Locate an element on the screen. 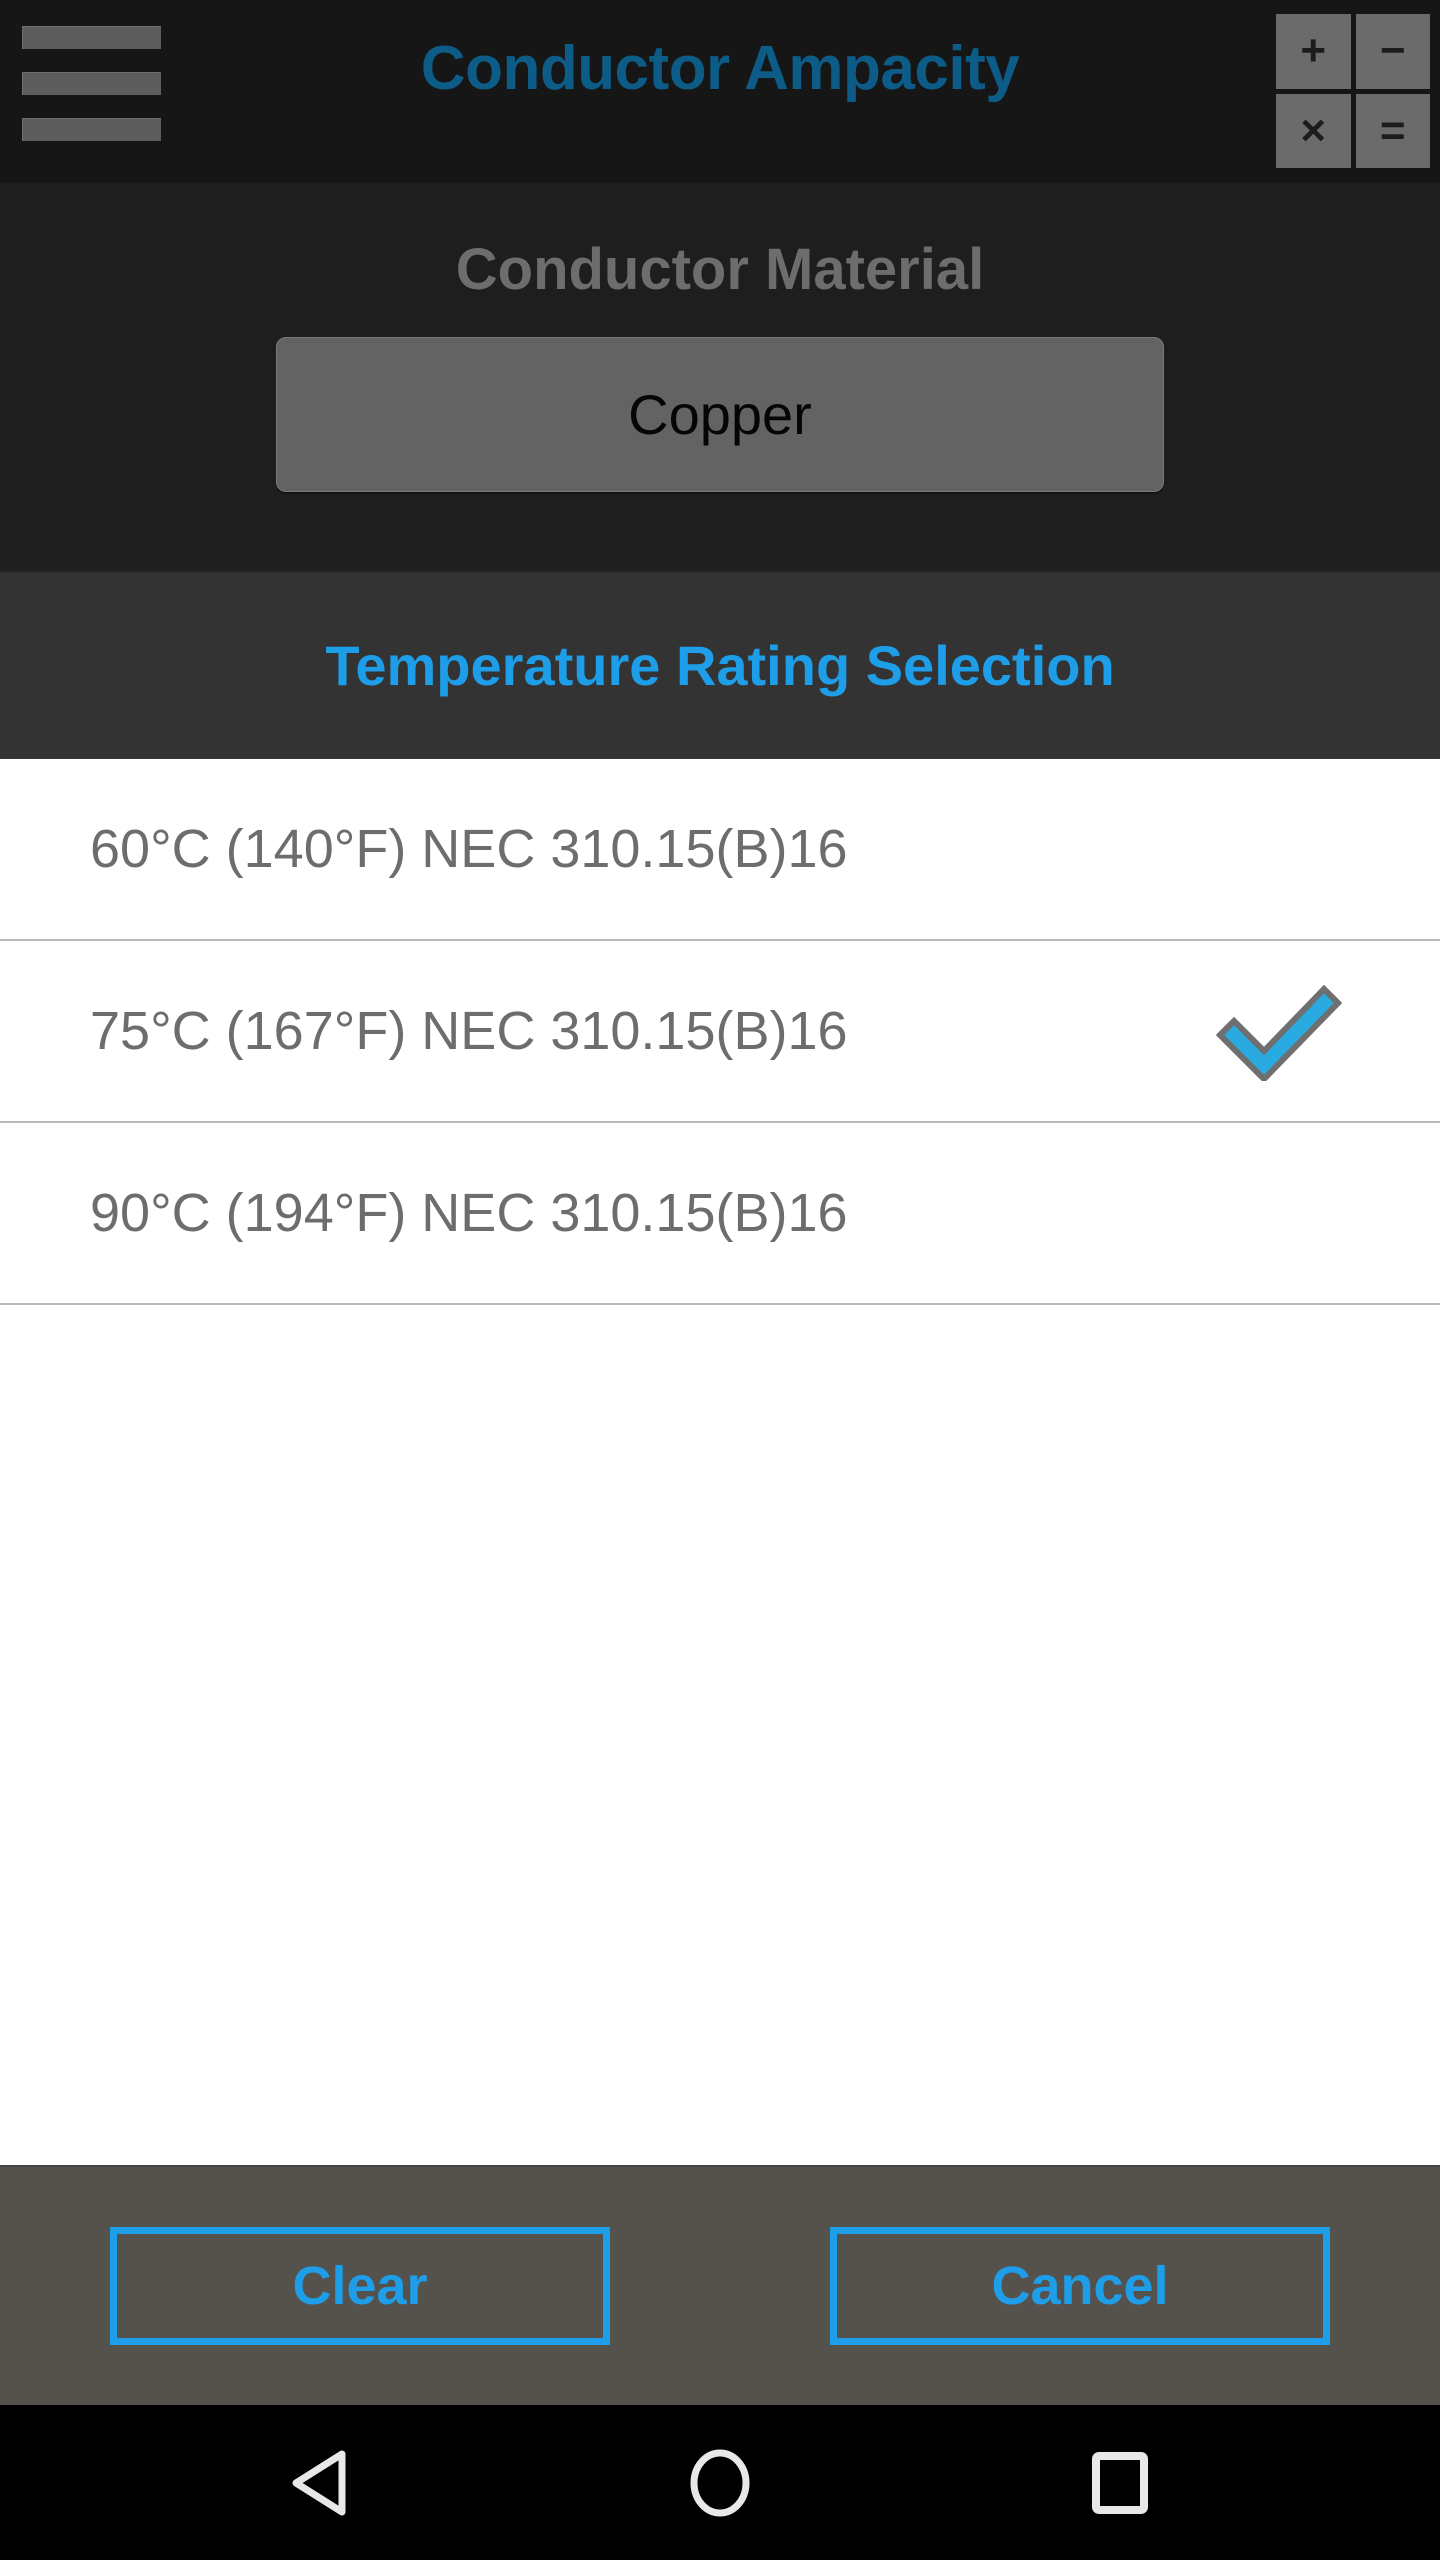 The width and height of the screenshot is (1440, 2560). list-item: 75°C (167°F) NEC 310.15(B)16 is located at coordinates (720, 1032).